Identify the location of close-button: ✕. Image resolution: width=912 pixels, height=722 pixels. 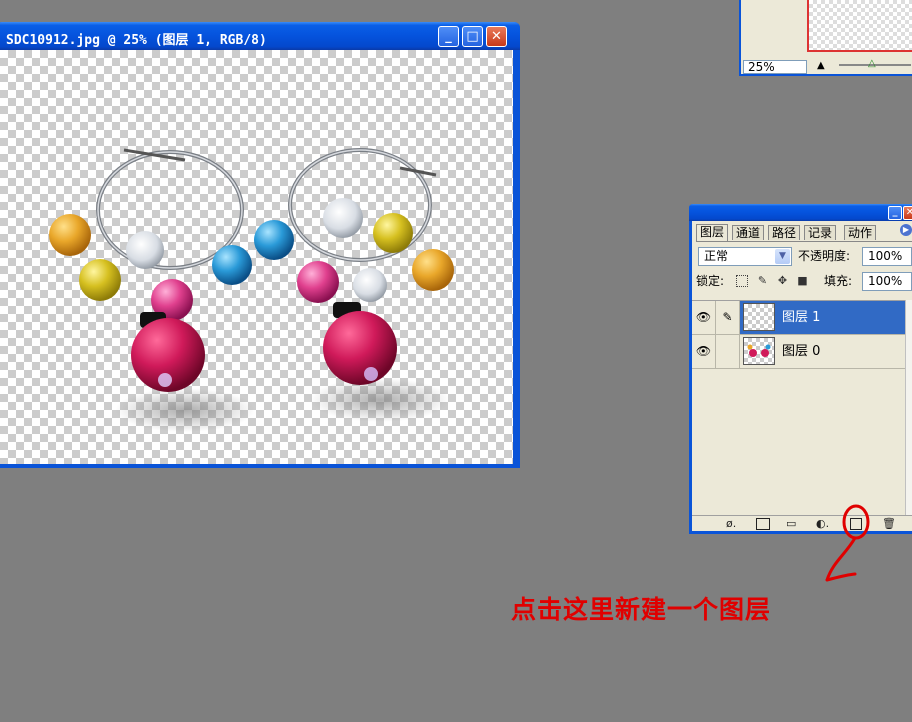
(496, 36).